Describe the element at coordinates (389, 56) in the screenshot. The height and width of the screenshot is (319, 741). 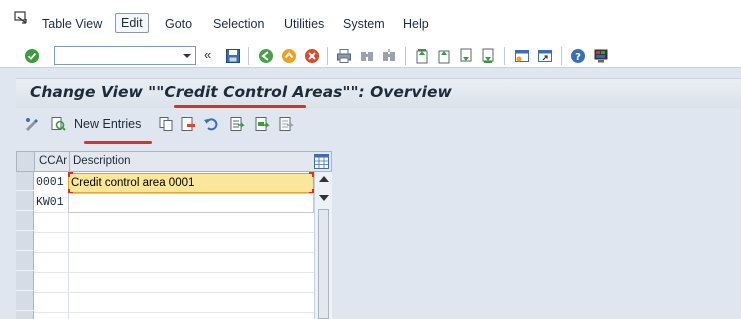
I see `find-next-icon` at that location.